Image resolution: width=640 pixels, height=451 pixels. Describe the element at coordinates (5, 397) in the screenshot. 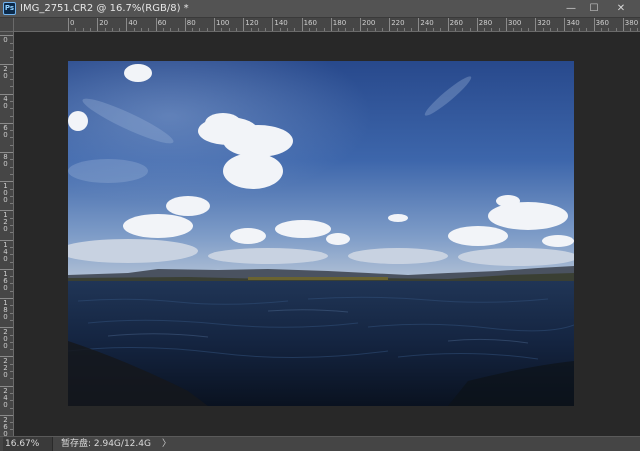

I see `ruler-v-label: 240` at that location.